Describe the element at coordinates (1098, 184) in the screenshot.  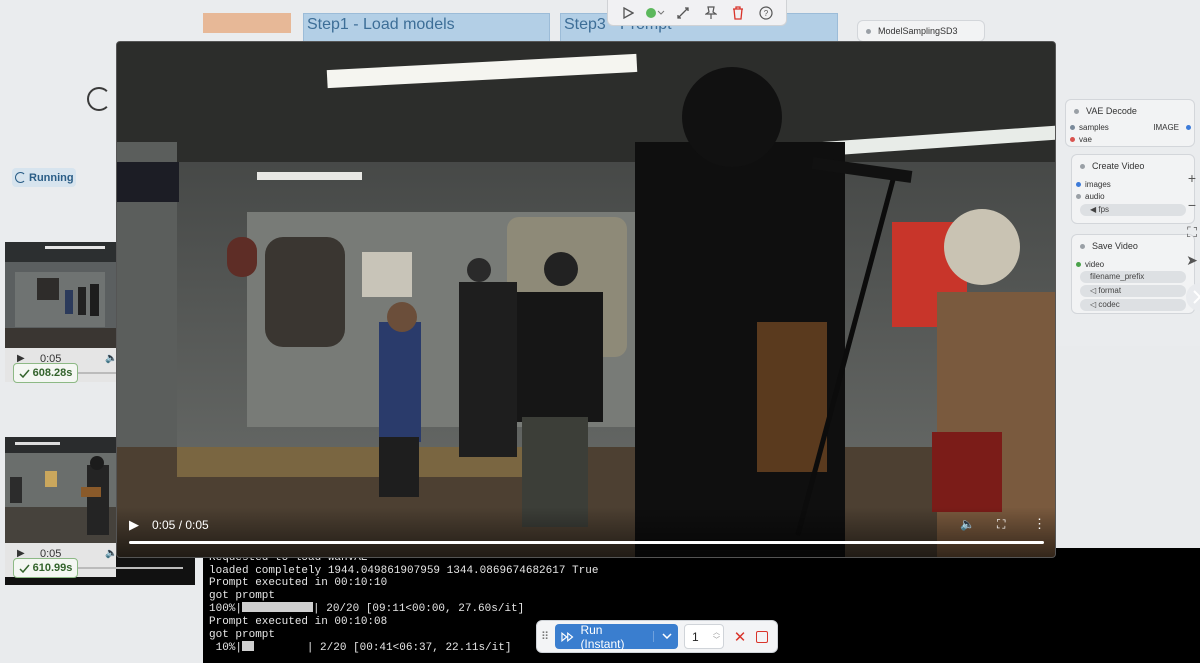
I see `input-label: images` at that location.